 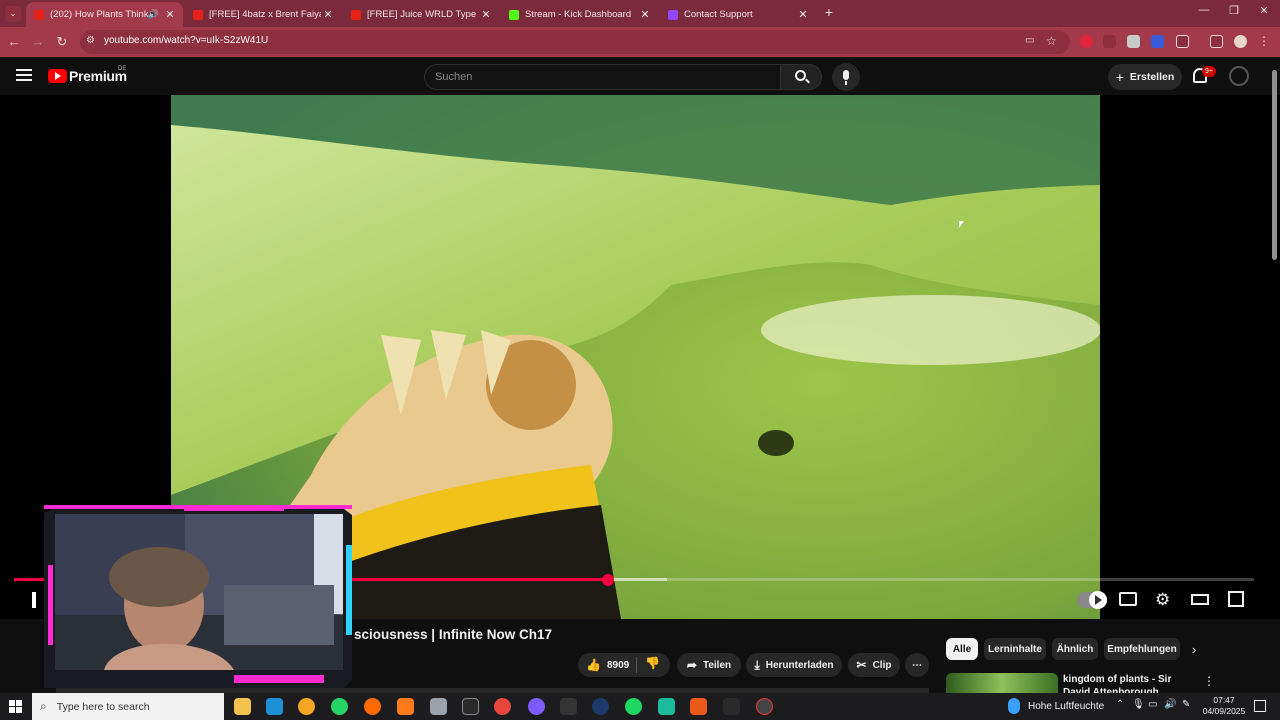 I want to click on theater-mode-icon, so click(x=1200, y=599).